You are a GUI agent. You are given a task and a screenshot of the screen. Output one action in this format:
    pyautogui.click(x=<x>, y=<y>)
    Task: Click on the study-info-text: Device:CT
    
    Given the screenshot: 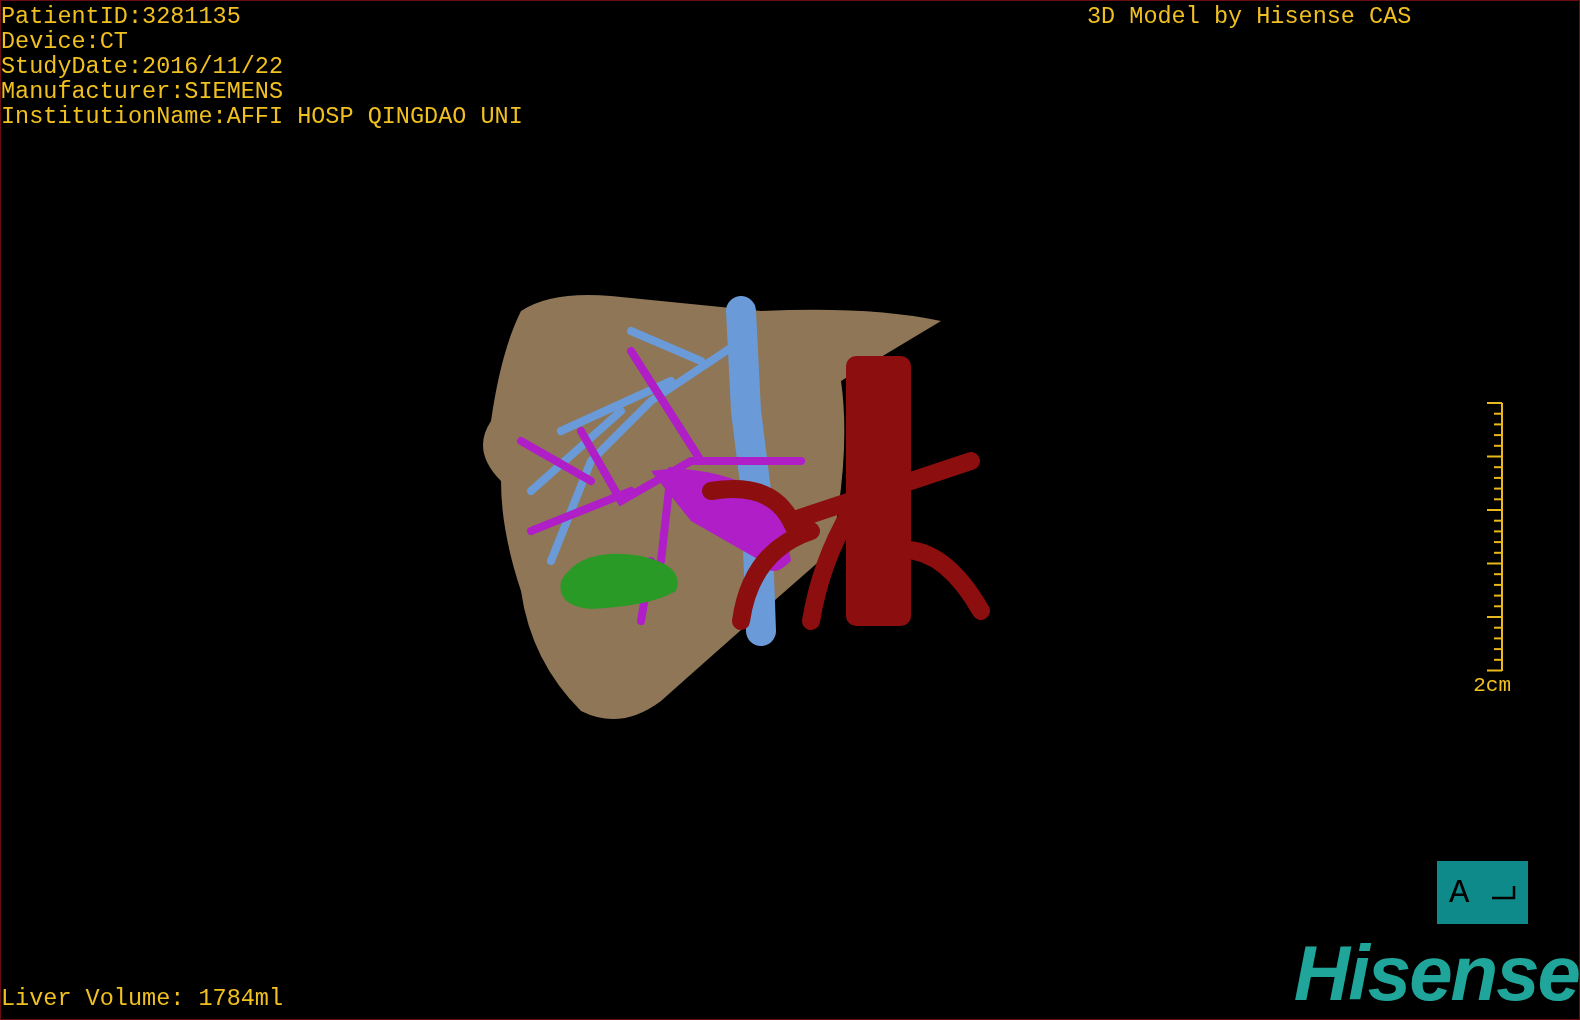 What is the action you would take?
    pyautogui.click(x=65, y=41)
    